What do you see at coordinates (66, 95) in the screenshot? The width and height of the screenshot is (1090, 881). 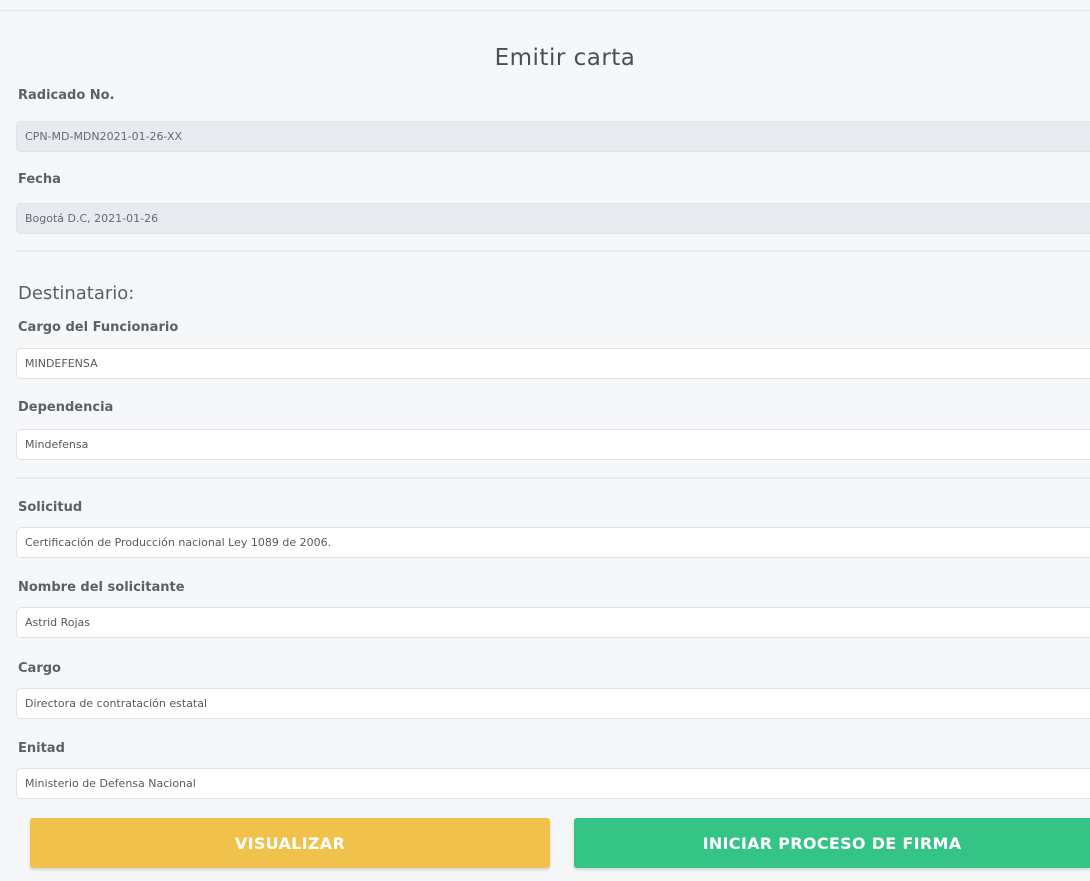 I see `radicado-label: Radicado No.` at bounding box center [66, 95].